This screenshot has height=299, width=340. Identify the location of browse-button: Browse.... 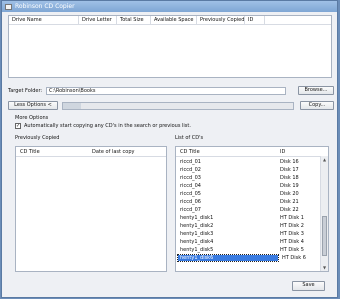
(316, 90).